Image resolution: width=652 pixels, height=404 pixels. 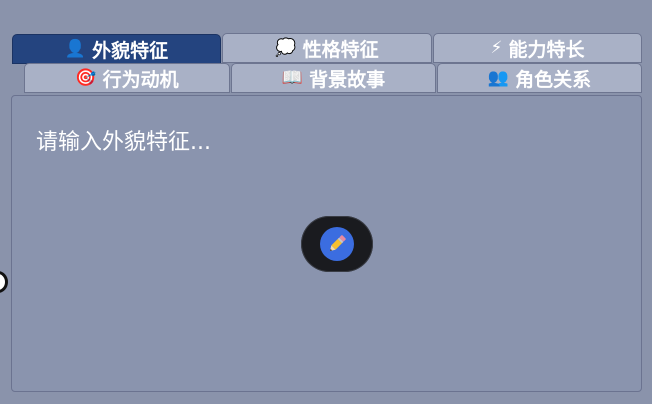 I want to click on lightning-icon: ⚡, so click(x=496, y=47).